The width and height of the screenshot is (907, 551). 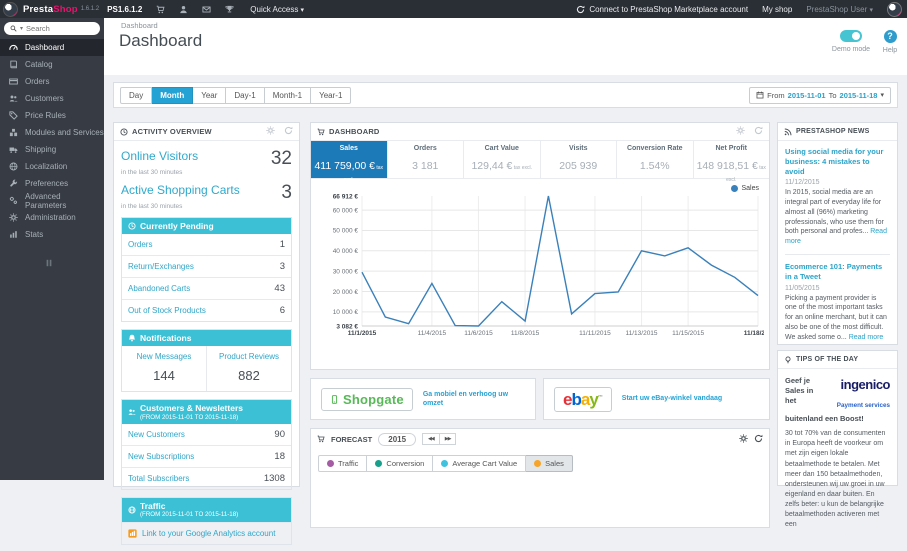 I want to click on date-range-picker: From 2015-11-01 To 2015-11-18 ▾, so click(x=820, y=95).